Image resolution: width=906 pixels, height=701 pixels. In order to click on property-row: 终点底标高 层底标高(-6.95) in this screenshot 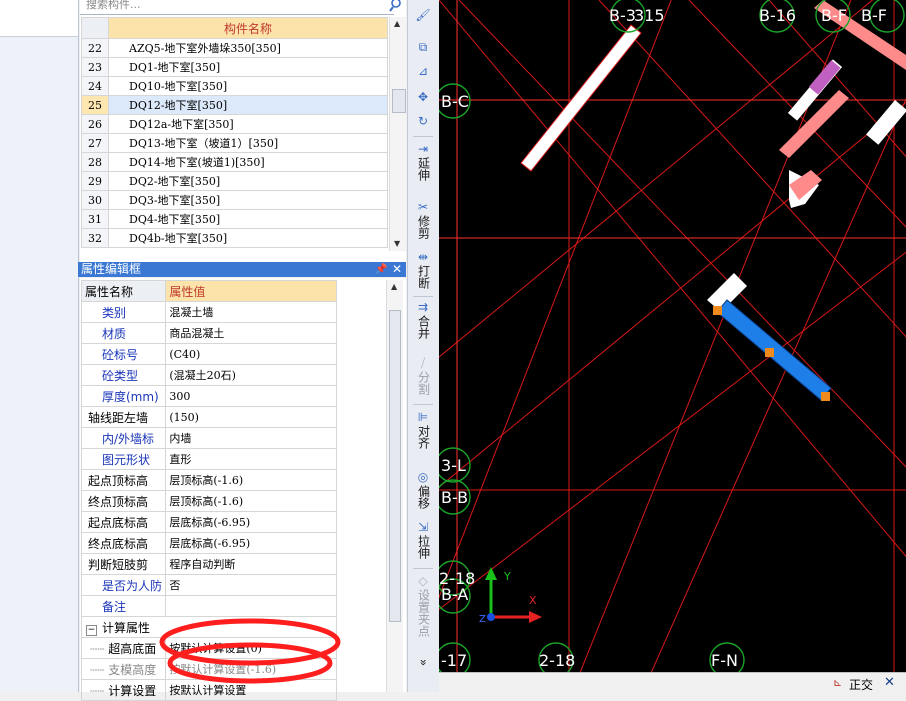, I will do `click(208, 543)`.